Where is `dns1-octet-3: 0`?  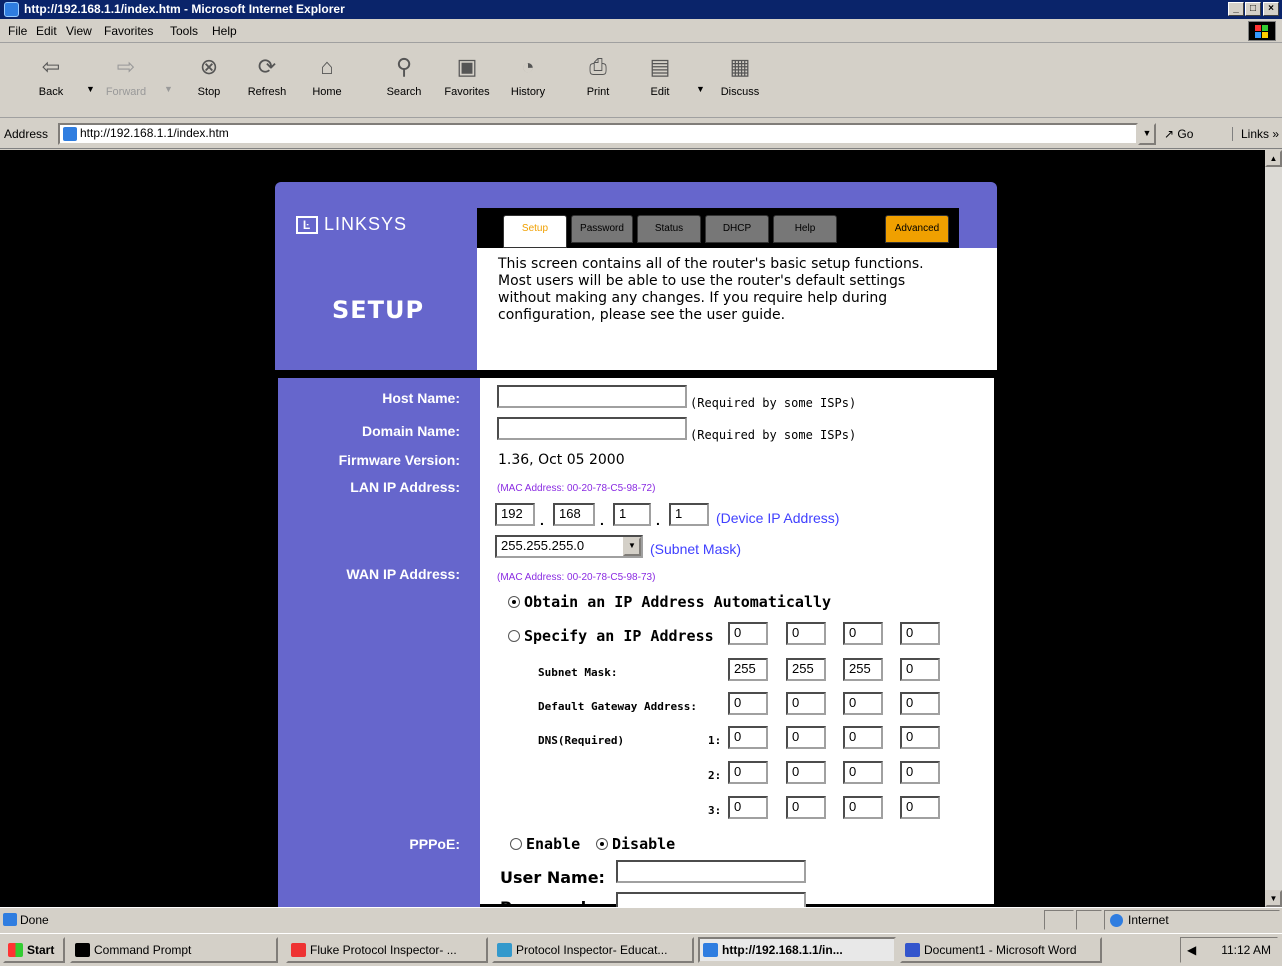
dns1-octet-3: 0 is located at coordinates (863, 737).